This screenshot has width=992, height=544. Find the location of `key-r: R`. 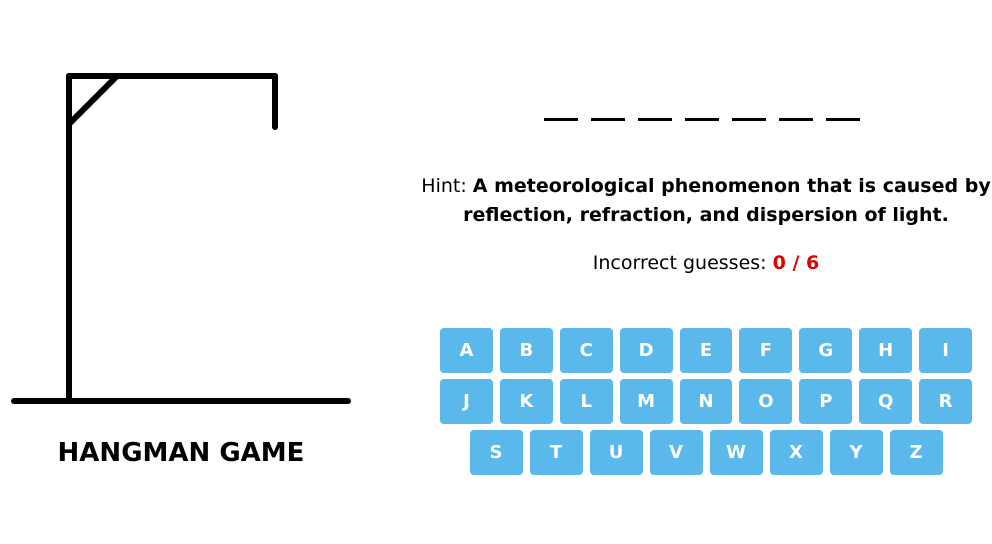

key-r: R is located at coordinates (946, 401).